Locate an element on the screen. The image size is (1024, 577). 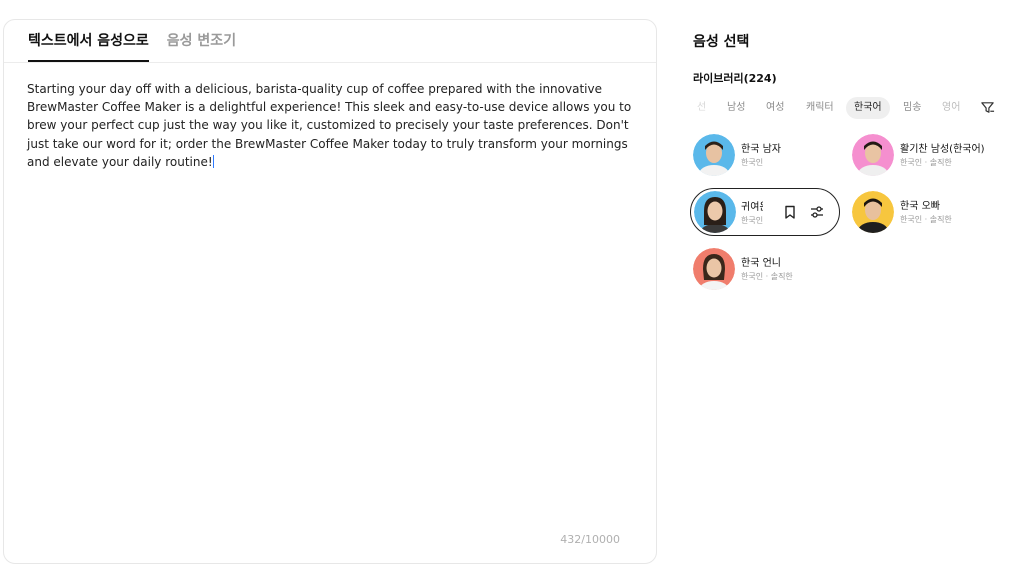
adjust-settings-icon is located at coordinates (817, 212).